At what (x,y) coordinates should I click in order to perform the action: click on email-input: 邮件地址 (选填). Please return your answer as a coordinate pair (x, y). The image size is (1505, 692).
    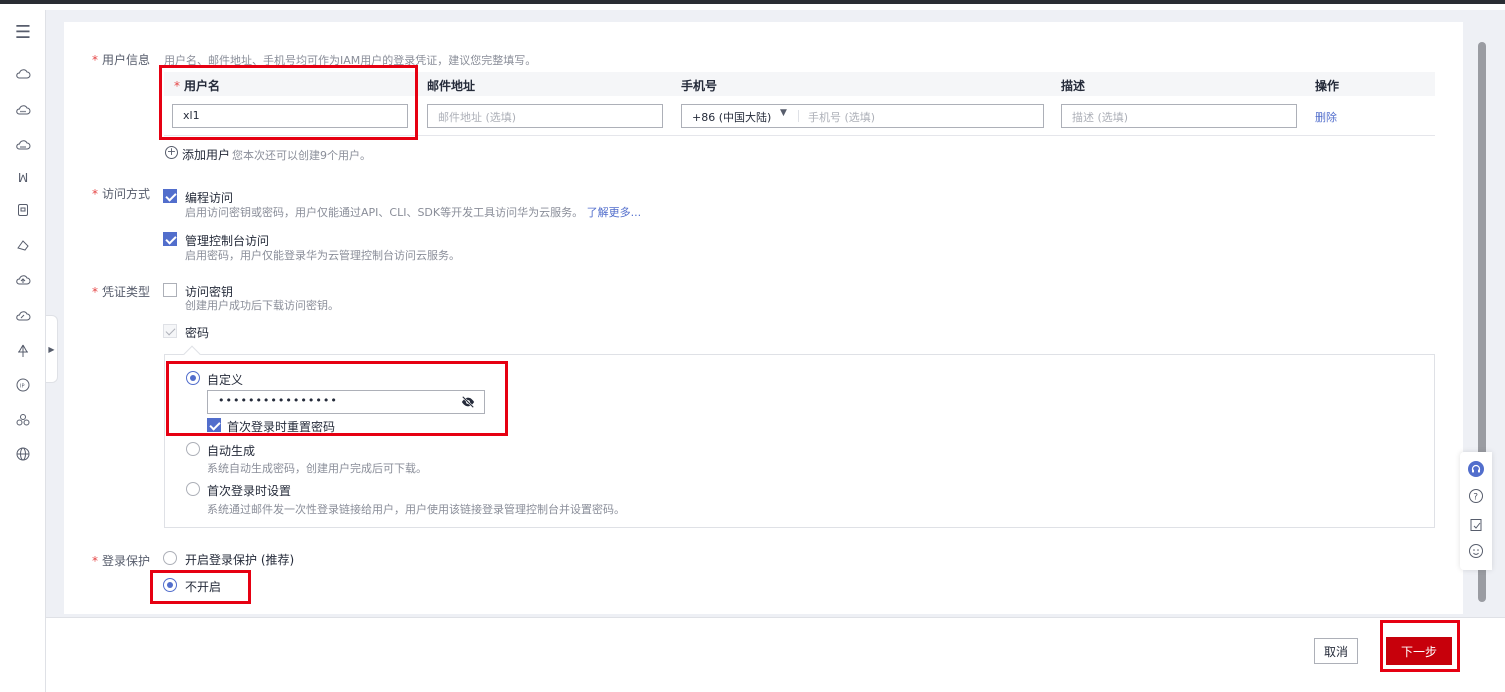
    Looking at the image, I should click on (545, 116).